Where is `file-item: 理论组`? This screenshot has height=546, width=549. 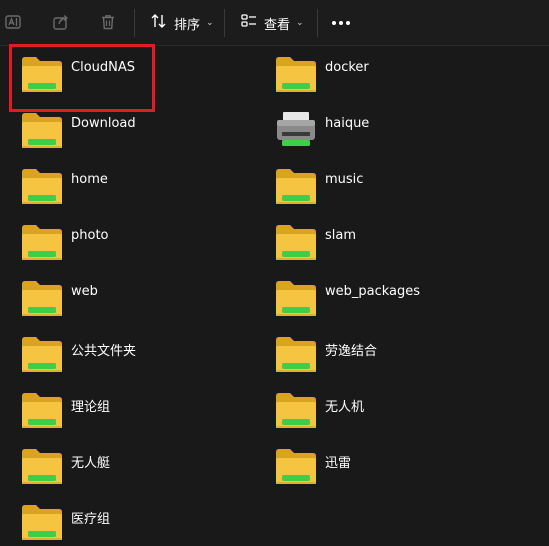 file-item: 理论组 is located at coordinates (120, 406).